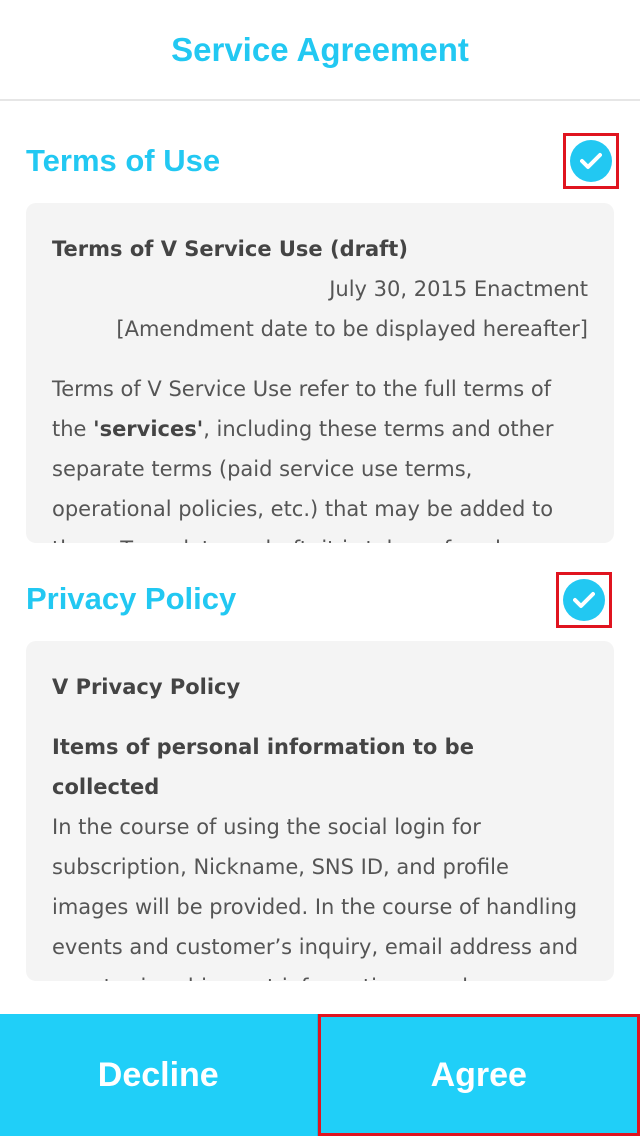 The image size is (640, 1136). I want to click on privacy-agree-checkbox, so click(584, 600).